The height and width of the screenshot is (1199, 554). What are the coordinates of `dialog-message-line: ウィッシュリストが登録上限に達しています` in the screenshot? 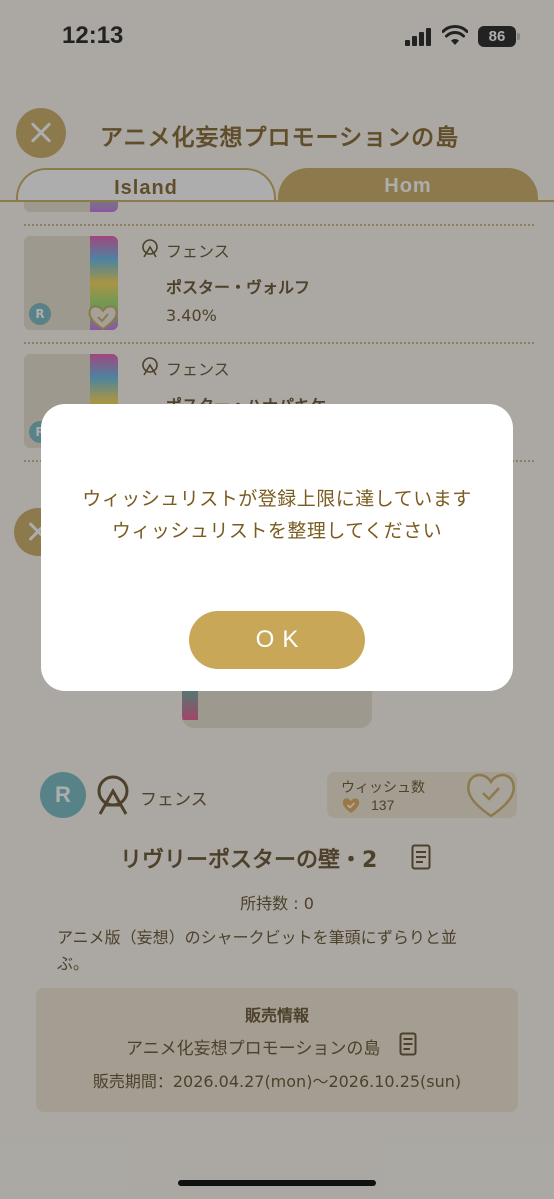 It's located at (277, 499).